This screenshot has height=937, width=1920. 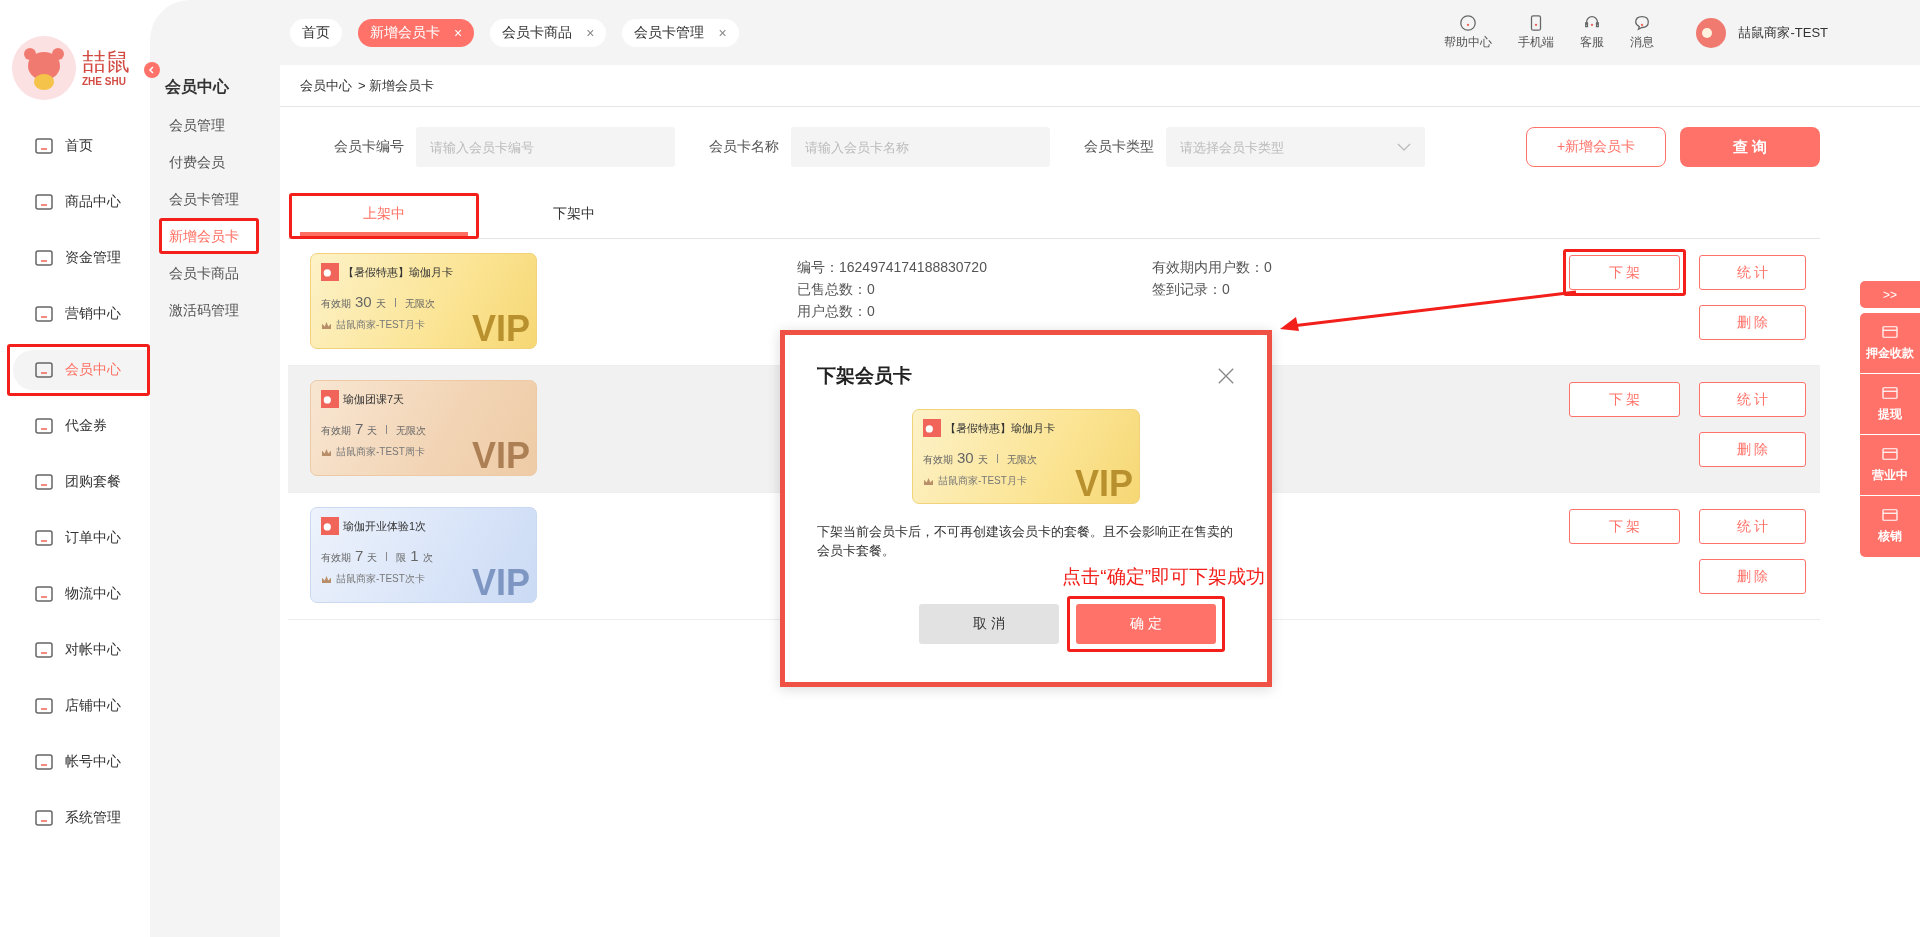 What do you see at coordinates (1212, 268) in the screenshot?
I see `card-stat: 有效期内用户数：0` at bounding box center [1212, 268].